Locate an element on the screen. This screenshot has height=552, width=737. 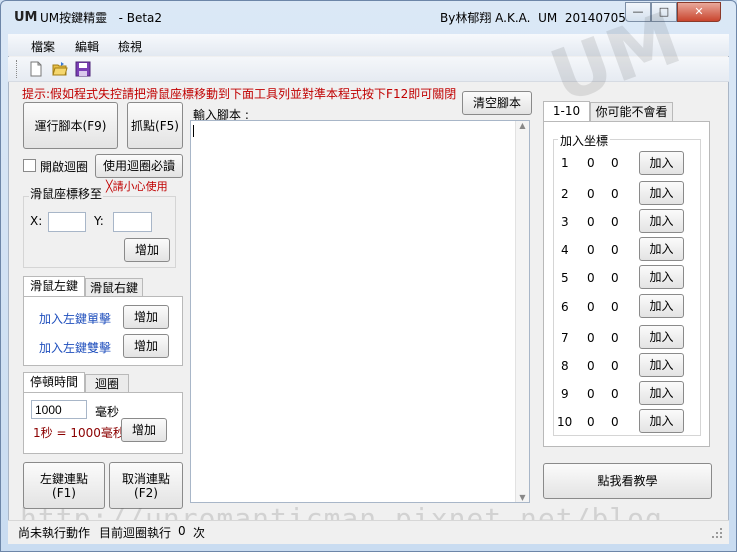
loop-help-button: 使用迴圈必讀 is located at coordinates (139, 166).